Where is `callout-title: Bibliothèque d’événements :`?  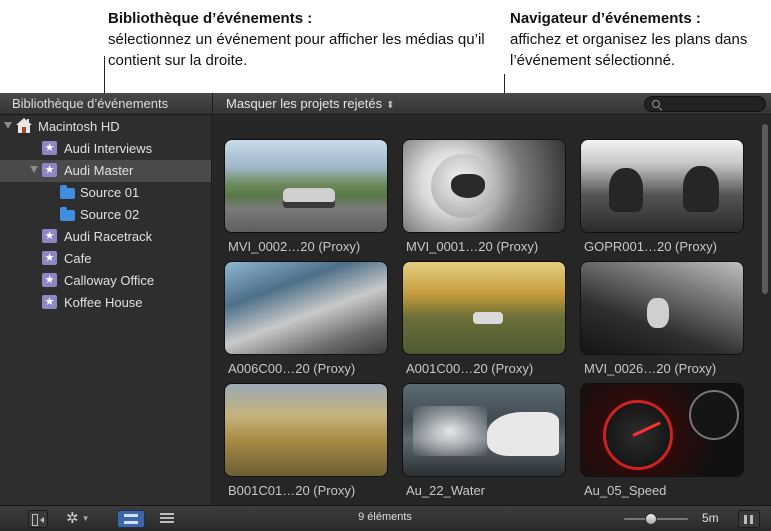
callout-title: Bibliothèque d’événements : is located at coordinates (210, 18).